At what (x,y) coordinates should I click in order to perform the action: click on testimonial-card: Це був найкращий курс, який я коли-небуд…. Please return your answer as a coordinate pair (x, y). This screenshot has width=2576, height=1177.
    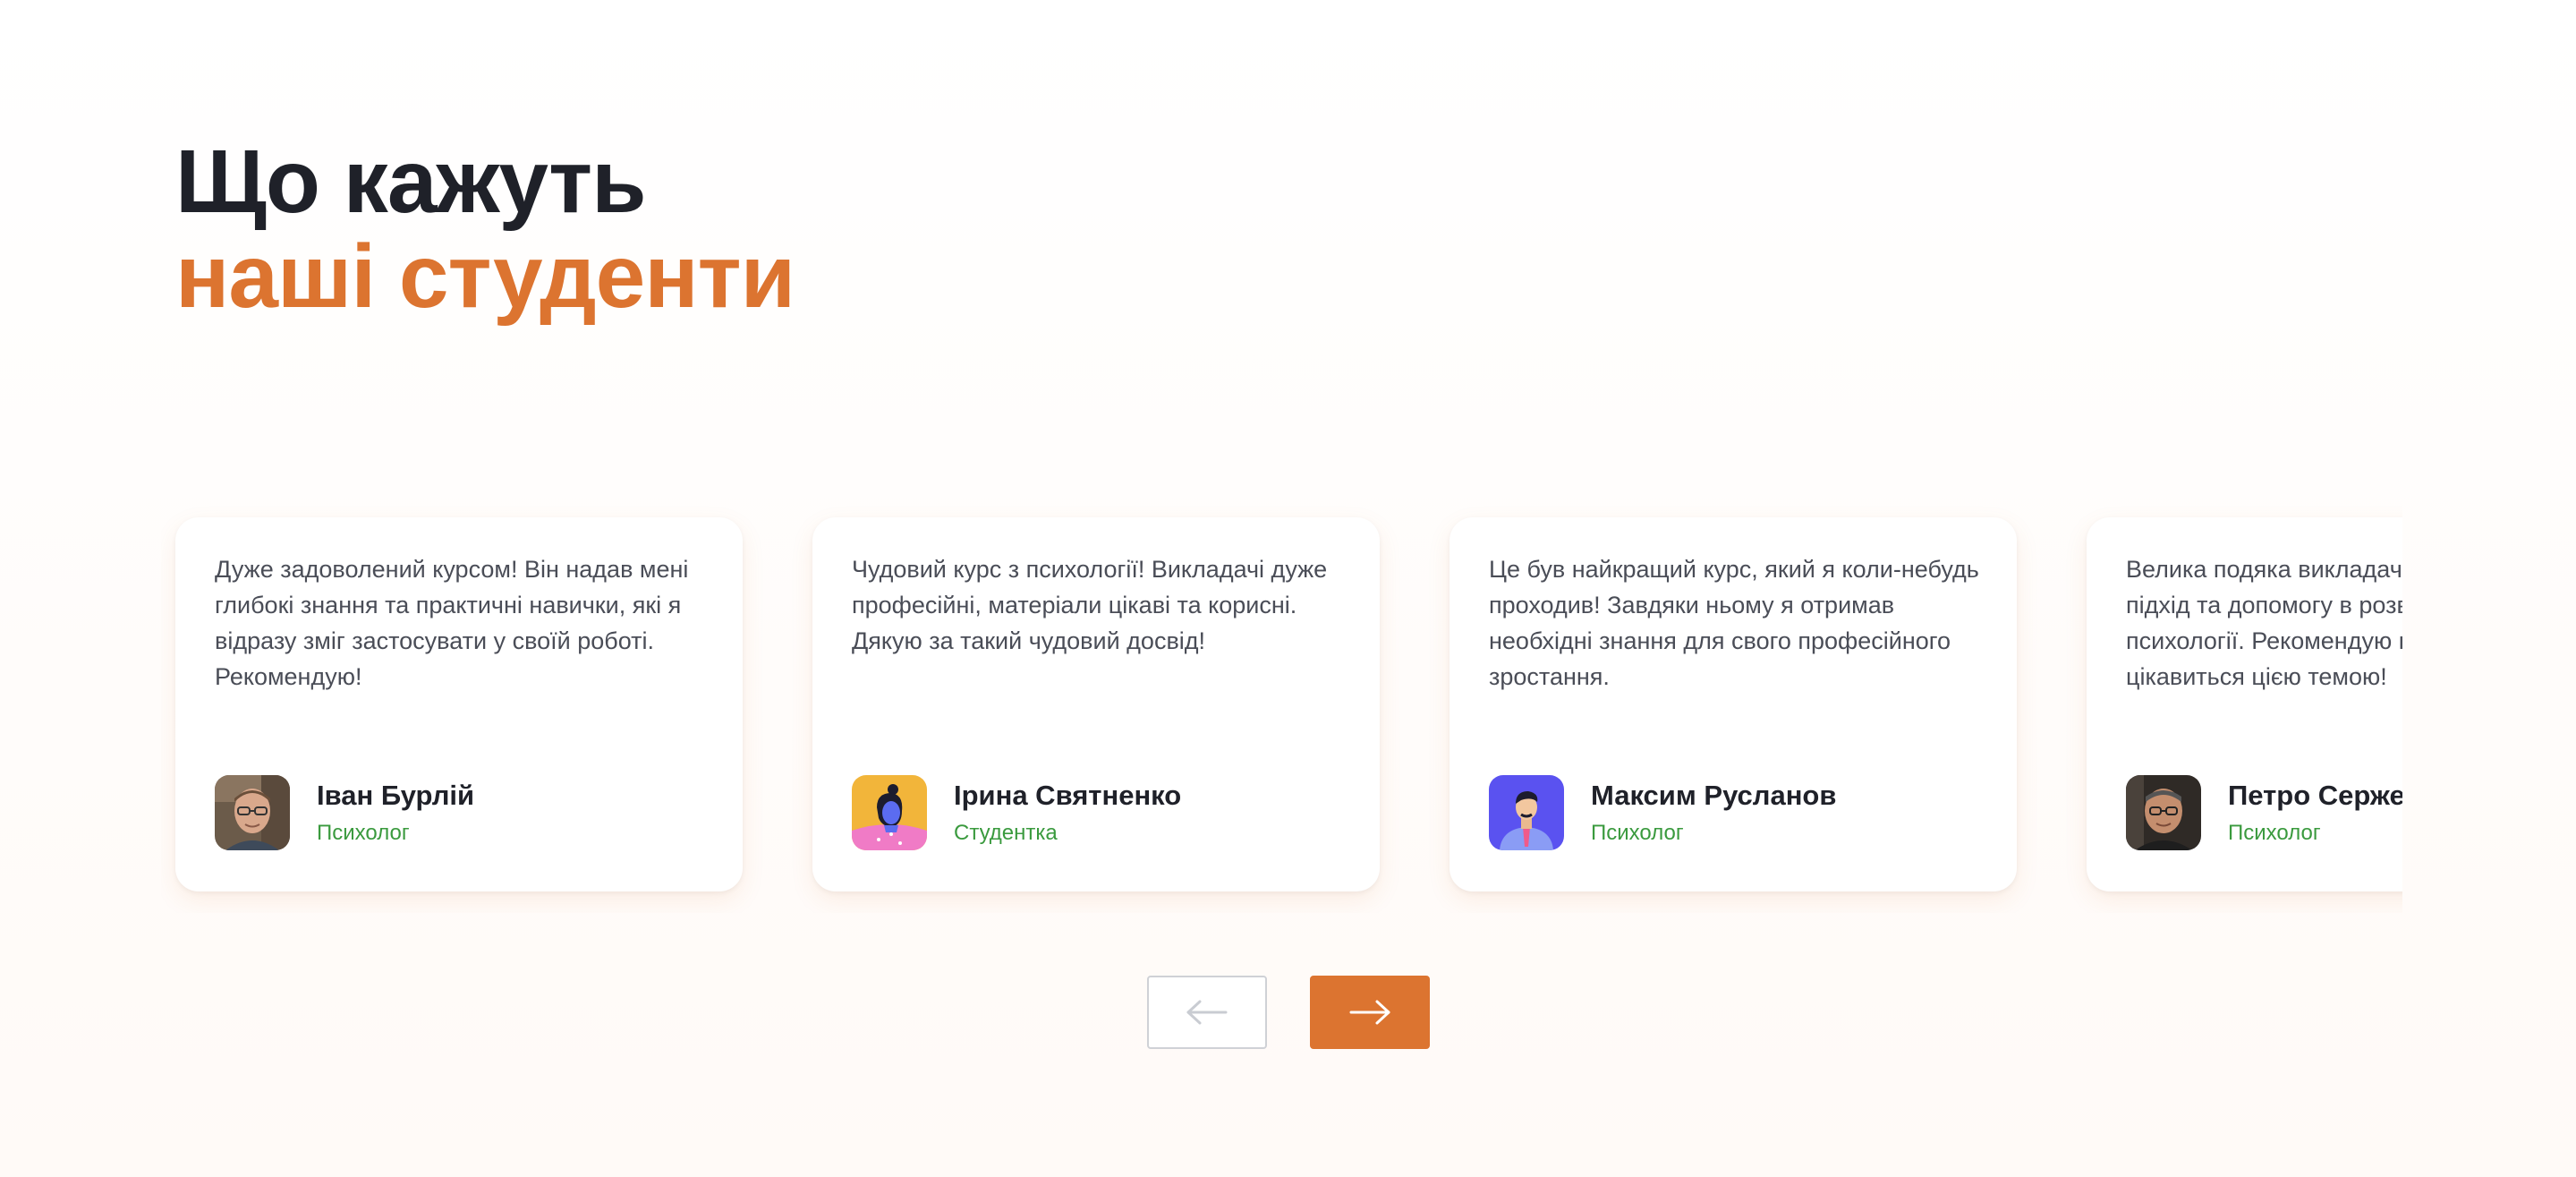
    Looking at the image, I should click on (1733, 704).